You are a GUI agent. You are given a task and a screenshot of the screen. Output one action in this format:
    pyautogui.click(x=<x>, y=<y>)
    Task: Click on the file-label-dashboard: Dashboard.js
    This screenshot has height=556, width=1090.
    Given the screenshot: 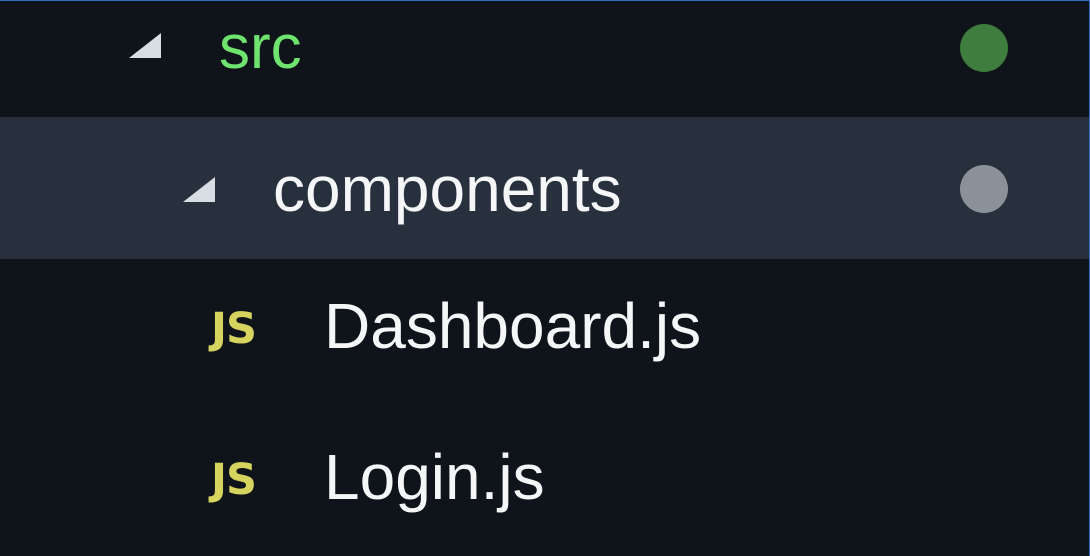 What is the action you would take?
    pyautogui.click(x=513, y=326)
    